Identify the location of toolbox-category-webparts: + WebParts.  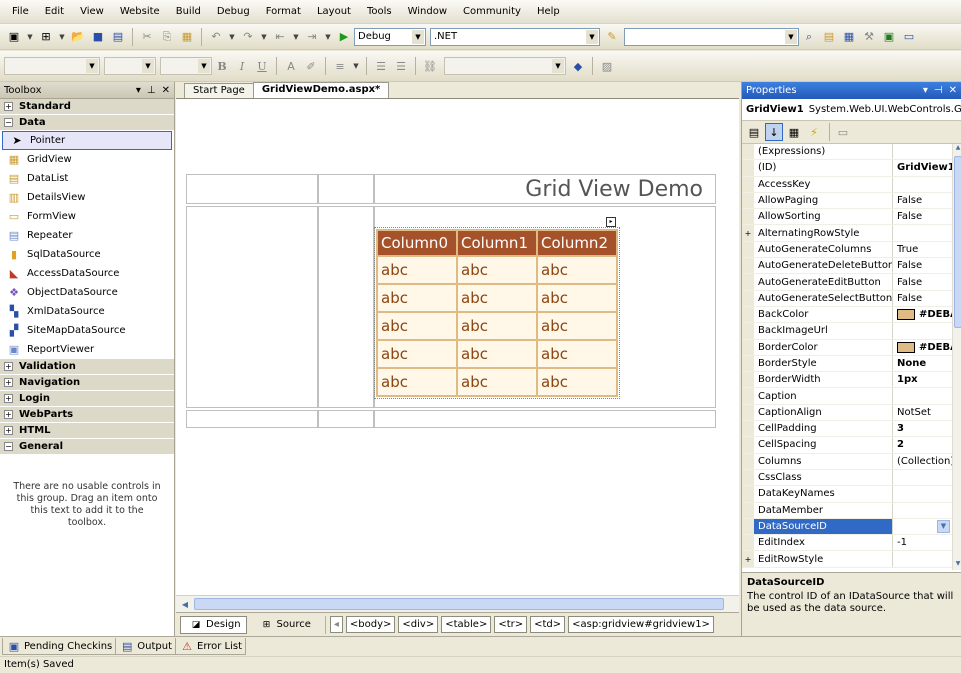
(87, 415).